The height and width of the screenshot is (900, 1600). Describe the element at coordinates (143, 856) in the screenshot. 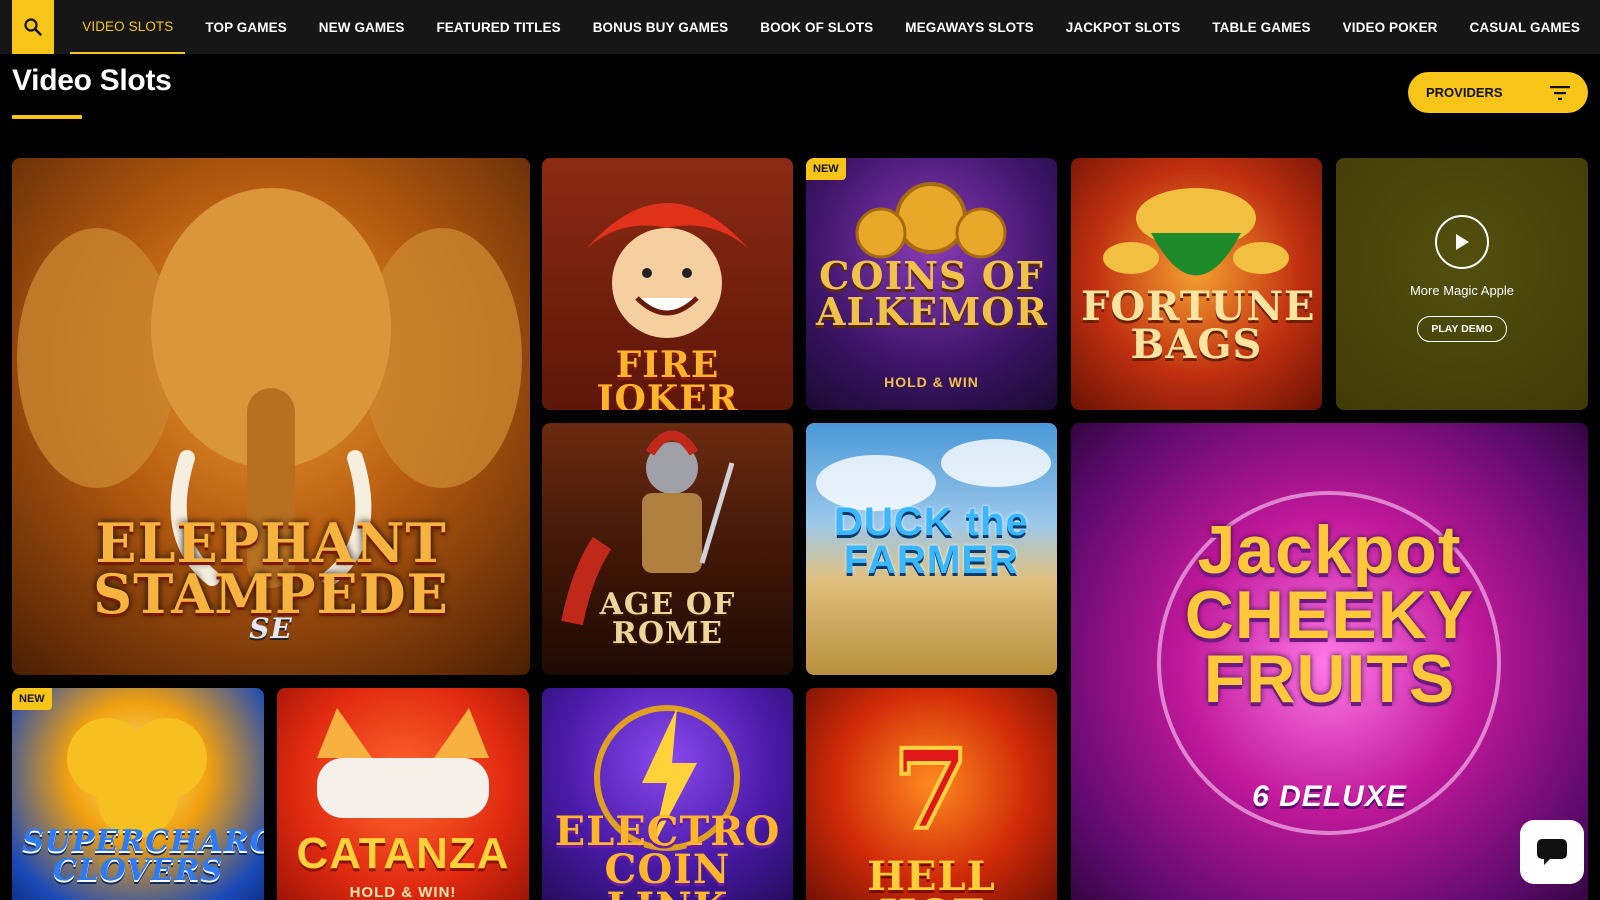

I see `game-title: SUPERCHARGED CLOVERS` at that location.